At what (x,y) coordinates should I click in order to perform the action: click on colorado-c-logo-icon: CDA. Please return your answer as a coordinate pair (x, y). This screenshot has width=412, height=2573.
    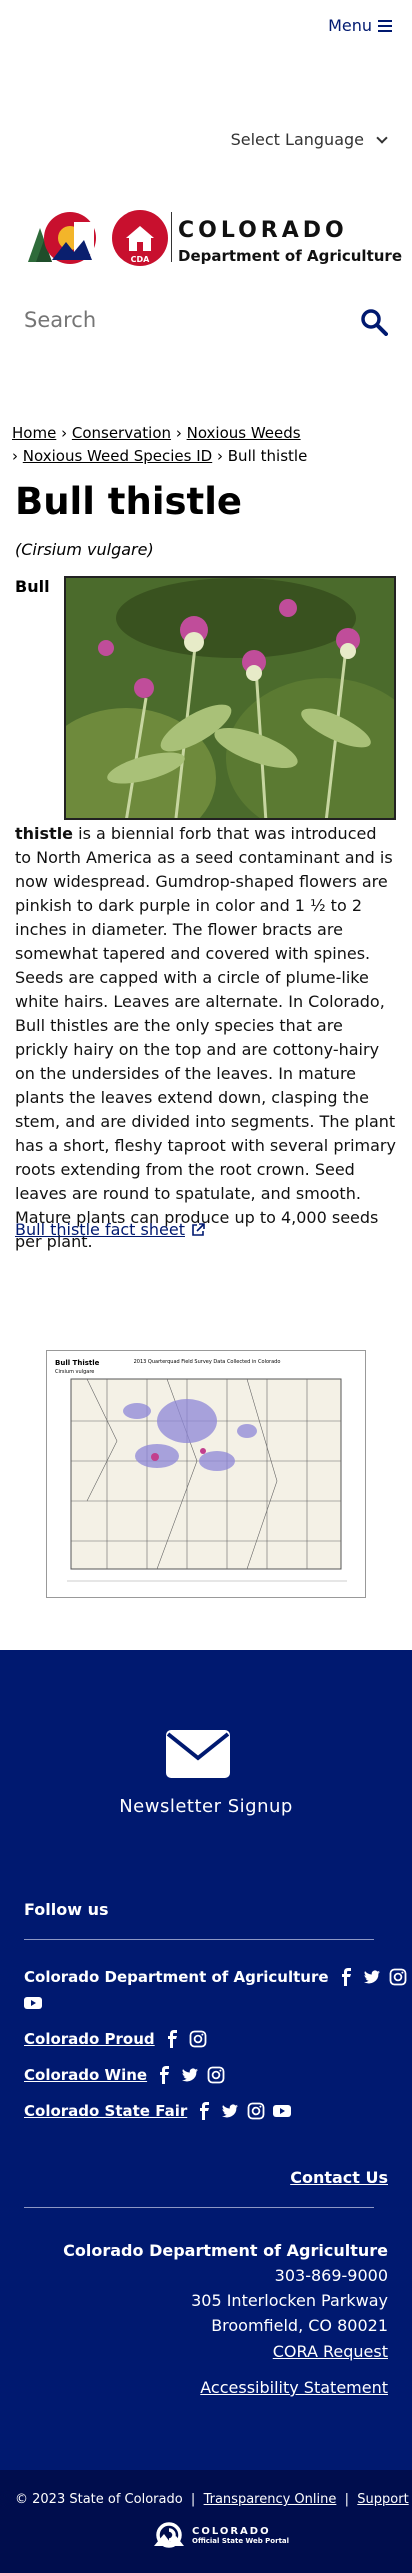
    Looking at the image, I should click on (100, 238).